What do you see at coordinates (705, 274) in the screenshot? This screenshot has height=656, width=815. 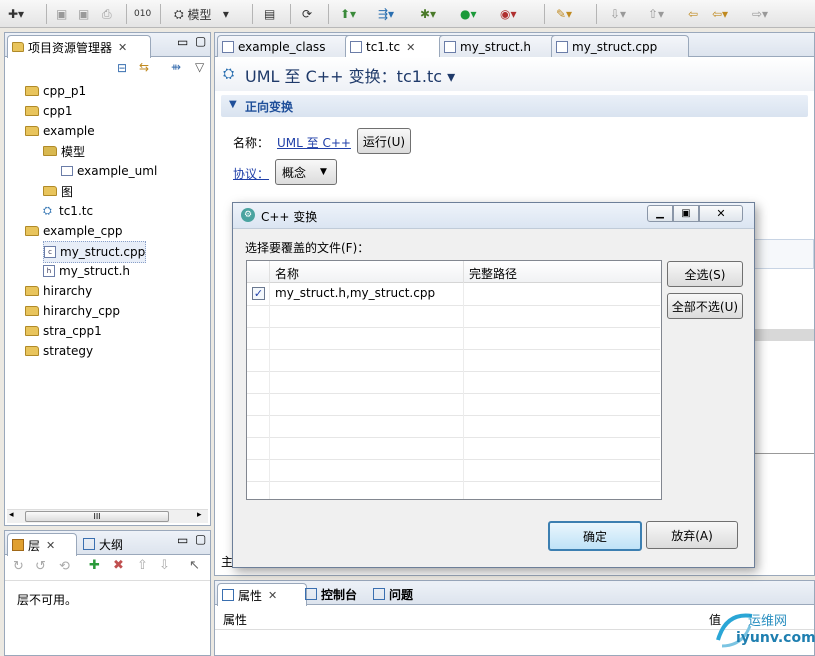 I see `select-all-button: 全选(S)` at bounding box center [705, 274].